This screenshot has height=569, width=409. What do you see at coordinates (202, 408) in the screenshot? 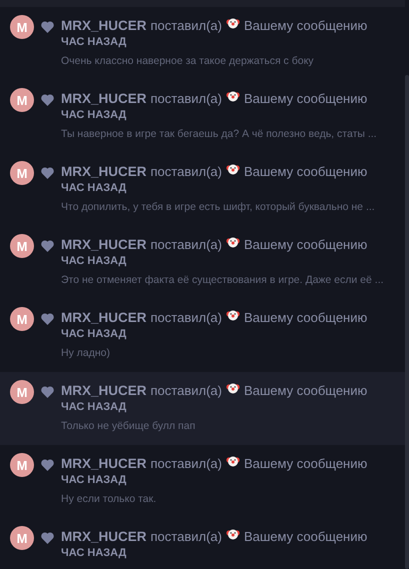
I see `notification-row: M MRX_HUCER поставил(а) Вашему сообщению ЧАС НАЗАД Только не уёбище булл пап` at bounding box center [202, 408].